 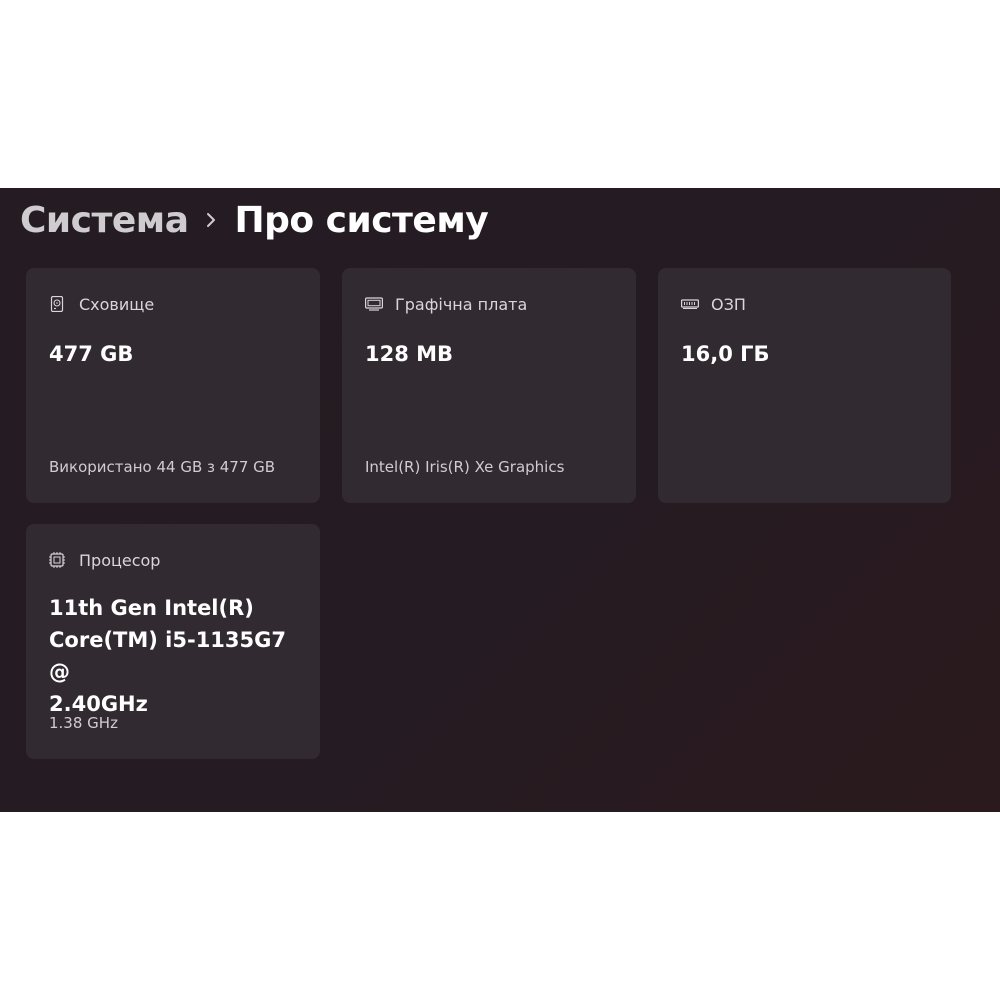 What do you see at coordinates (162, 467) in the screenshot?
I see `storage-detail: Використано 44 GB з 477 GB` at bounding box center [162, 467].